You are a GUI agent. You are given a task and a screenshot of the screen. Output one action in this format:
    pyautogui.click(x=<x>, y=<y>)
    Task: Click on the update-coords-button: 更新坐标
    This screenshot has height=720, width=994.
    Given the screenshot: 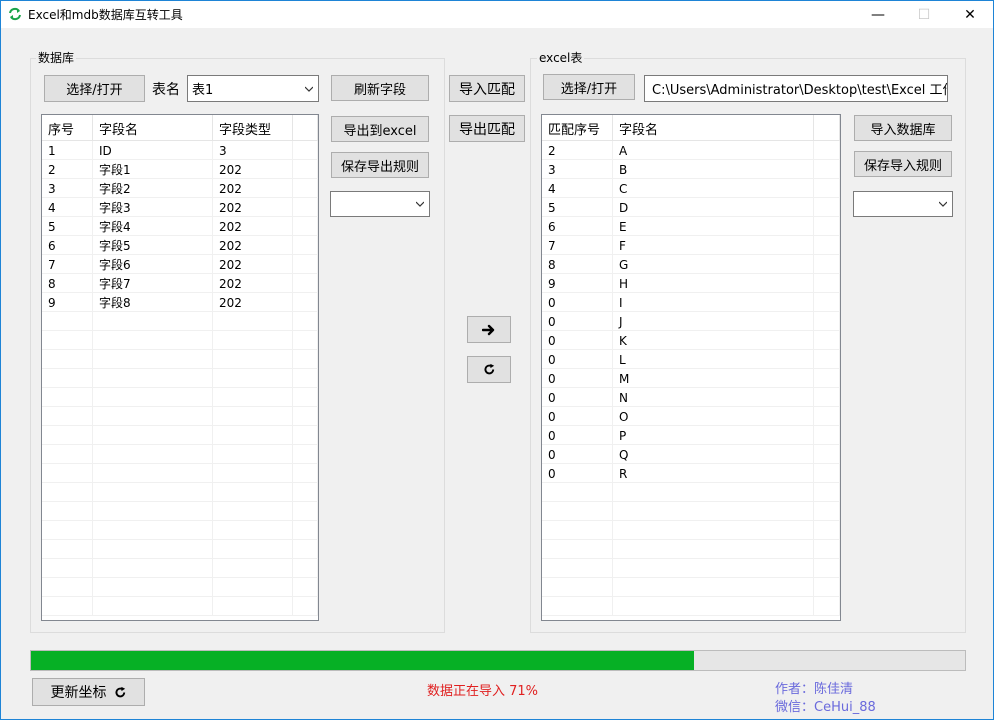 What is the action you would take?
    pyautogui.click(x=88, y=692)
    